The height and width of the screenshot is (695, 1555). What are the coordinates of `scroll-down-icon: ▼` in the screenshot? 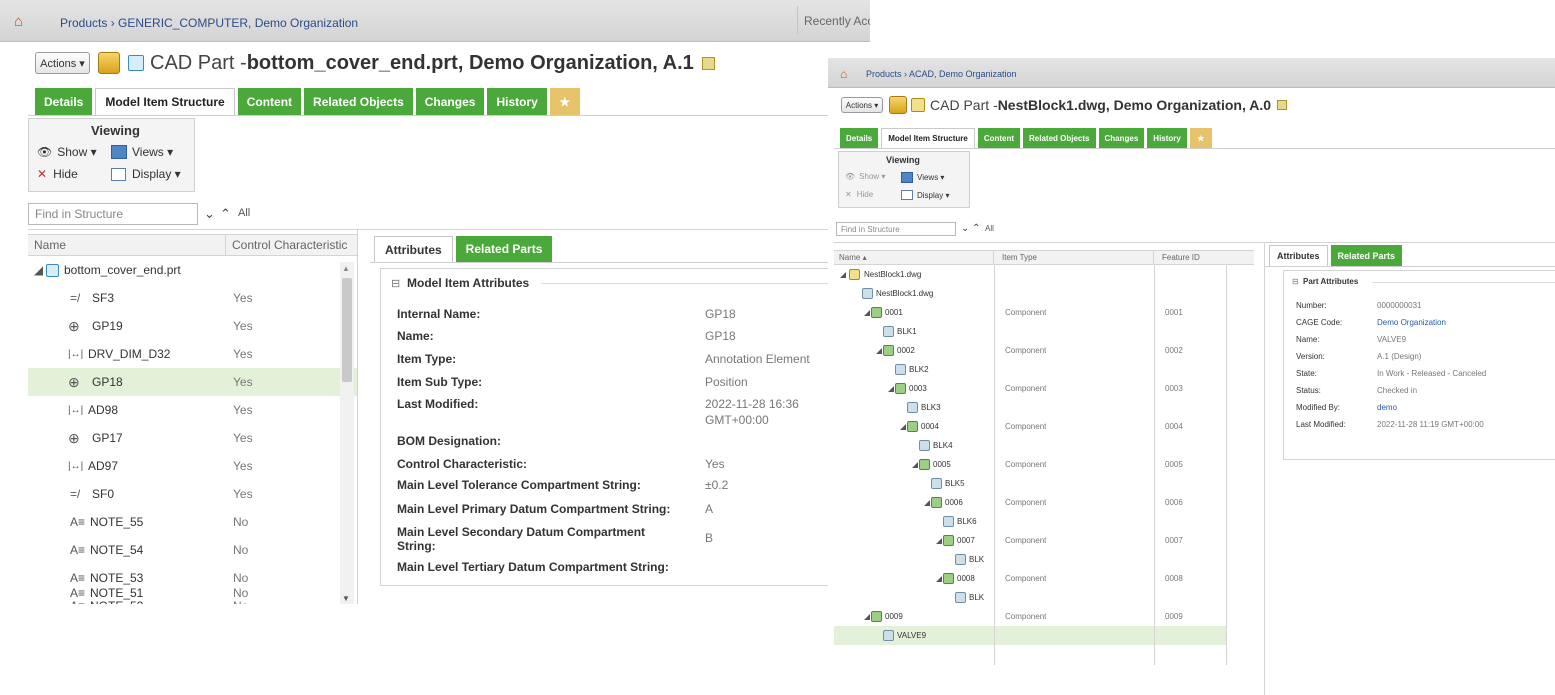 It's located at (346, 598).